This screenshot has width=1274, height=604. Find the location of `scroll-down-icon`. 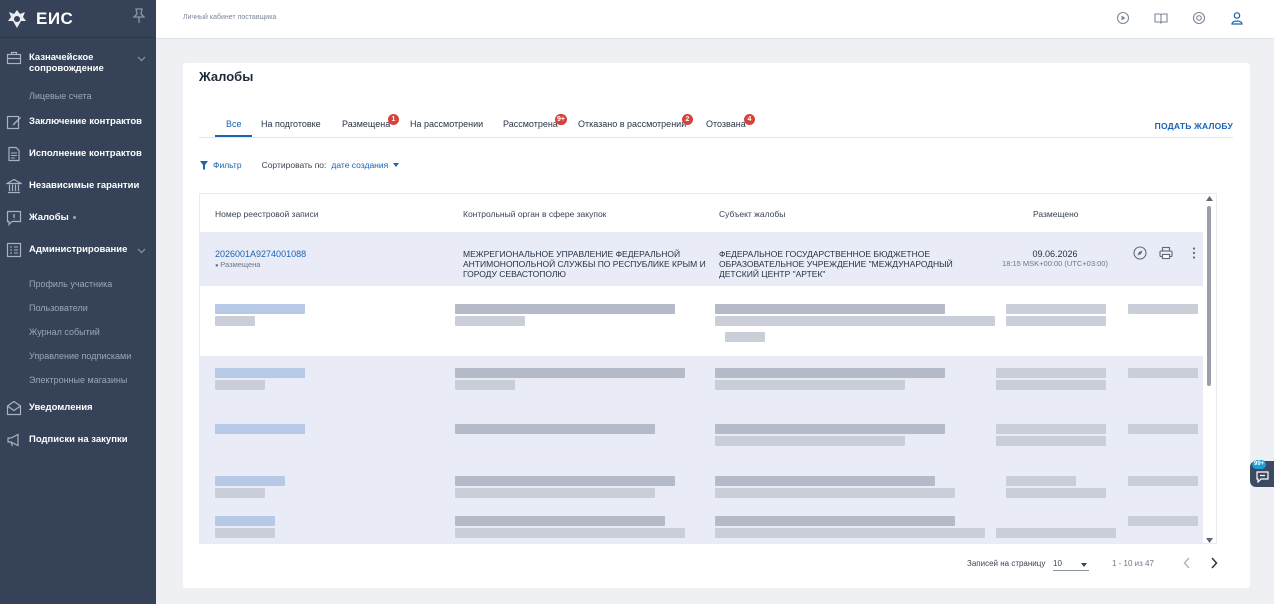

scroll-down-icon is located at coordinates (1209, 540).